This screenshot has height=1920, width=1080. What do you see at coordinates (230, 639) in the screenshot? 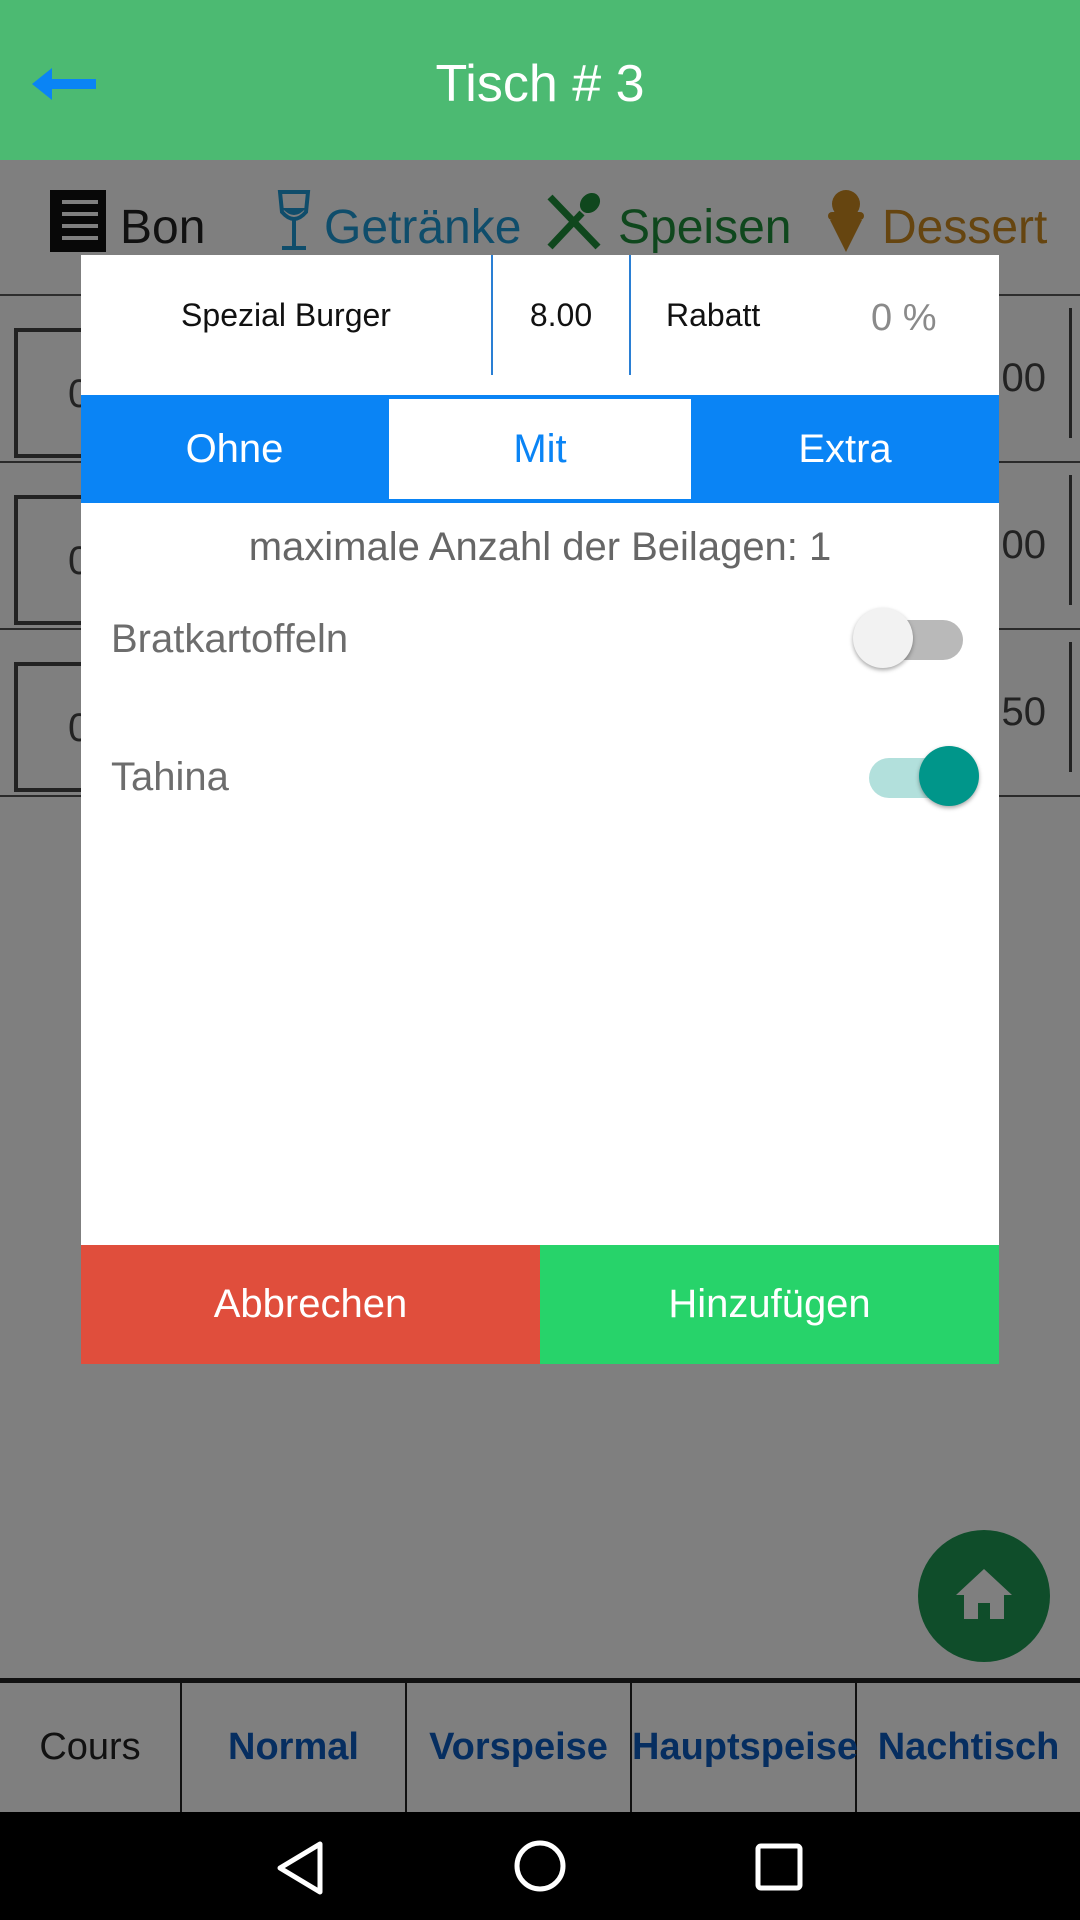
I see `option-label: Bratkartoffeln` at bounding box center [230, 639].